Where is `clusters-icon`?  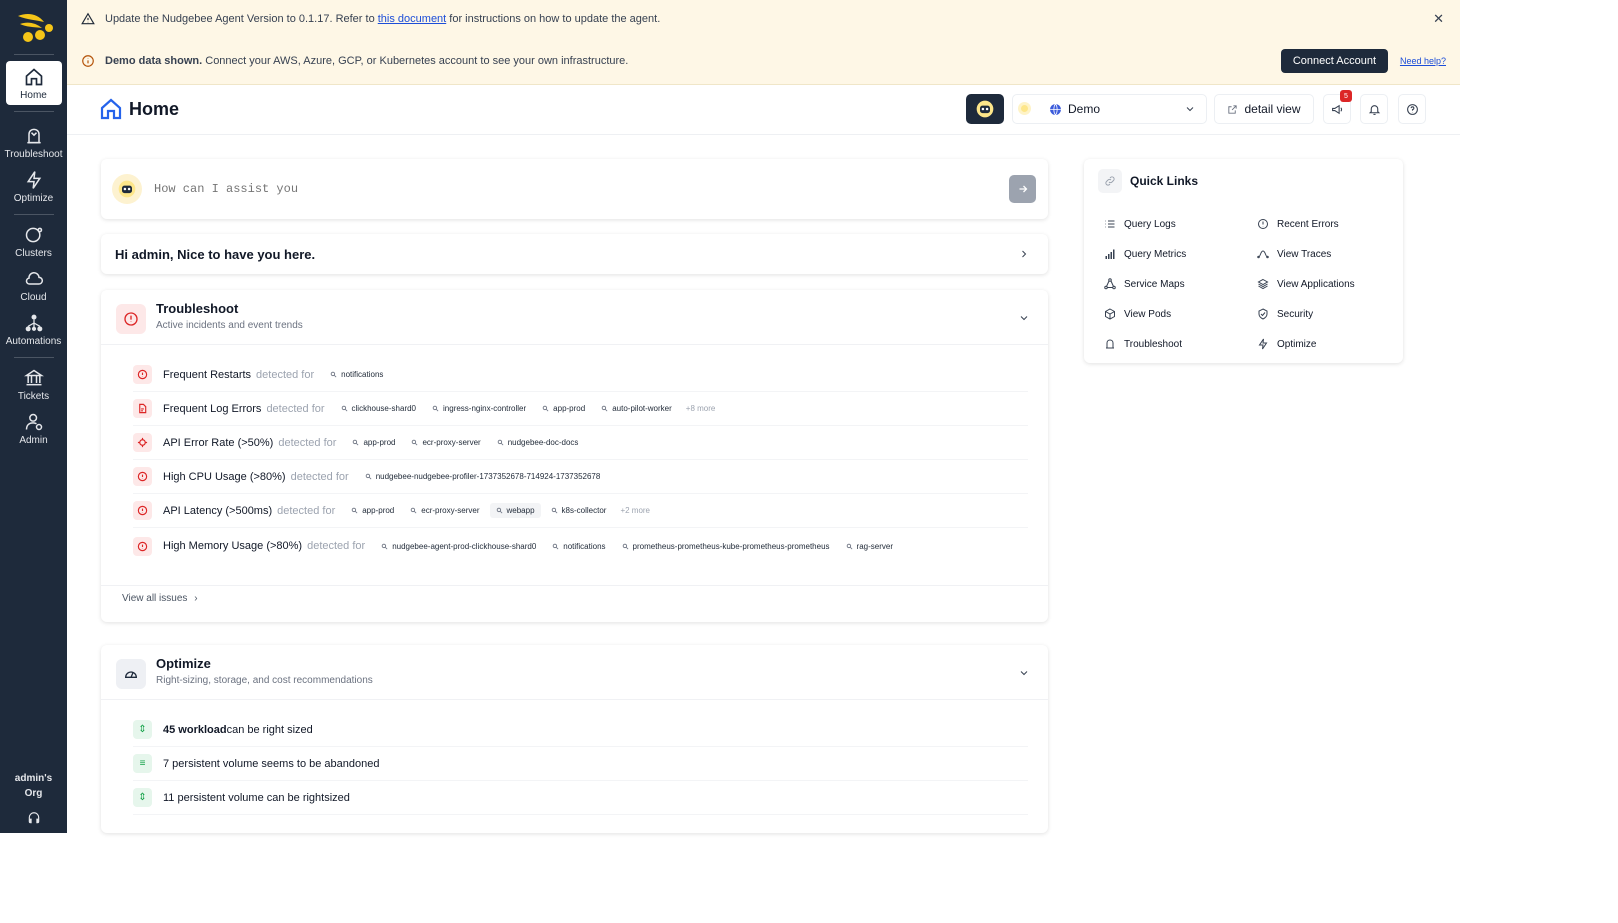 clusters-icon is located at coordinates (33, 235).